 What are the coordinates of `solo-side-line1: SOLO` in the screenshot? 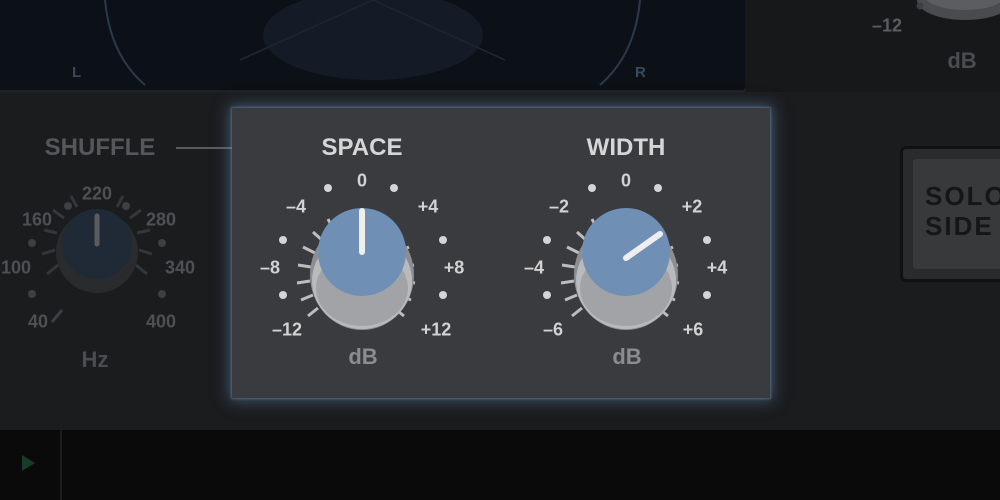 It's located at (962, 196).